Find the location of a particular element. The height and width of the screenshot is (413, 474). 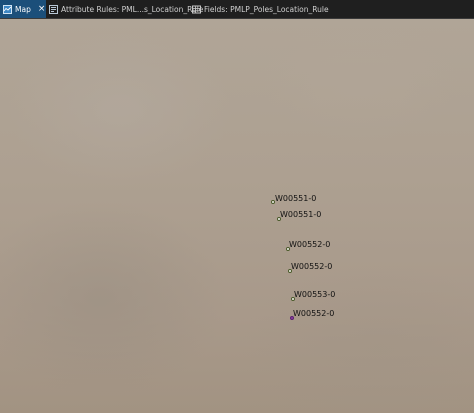

tab-attribute-rules: Attribute Rules: PML...s_Location_Rule is located at coordinates (124, 9).